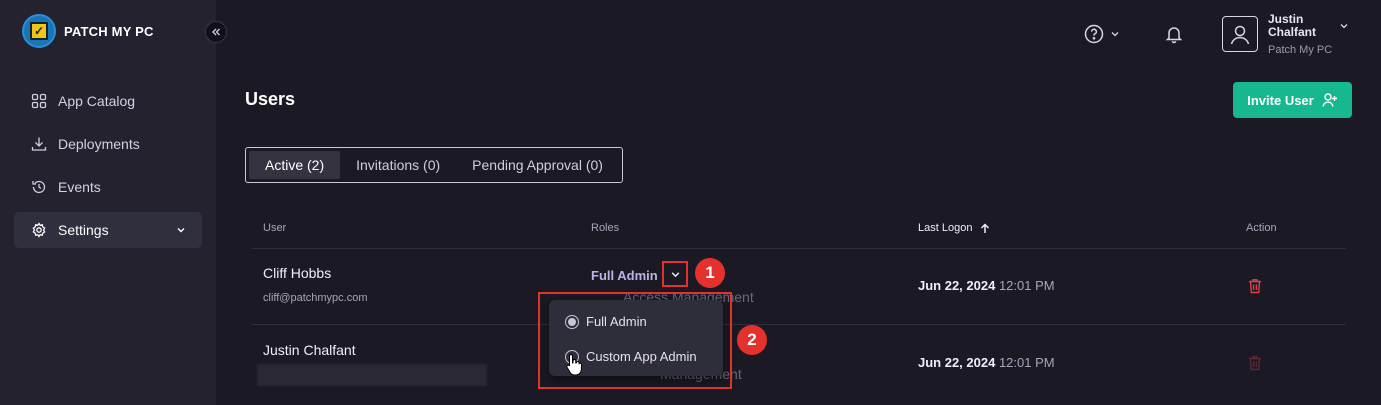 The width and height of the screenshot is (1381, 405). What do you see at coordinates (710, 273) in the screenshot?
I see `callout-badge-1: 1` at bounding box center [710, 273].